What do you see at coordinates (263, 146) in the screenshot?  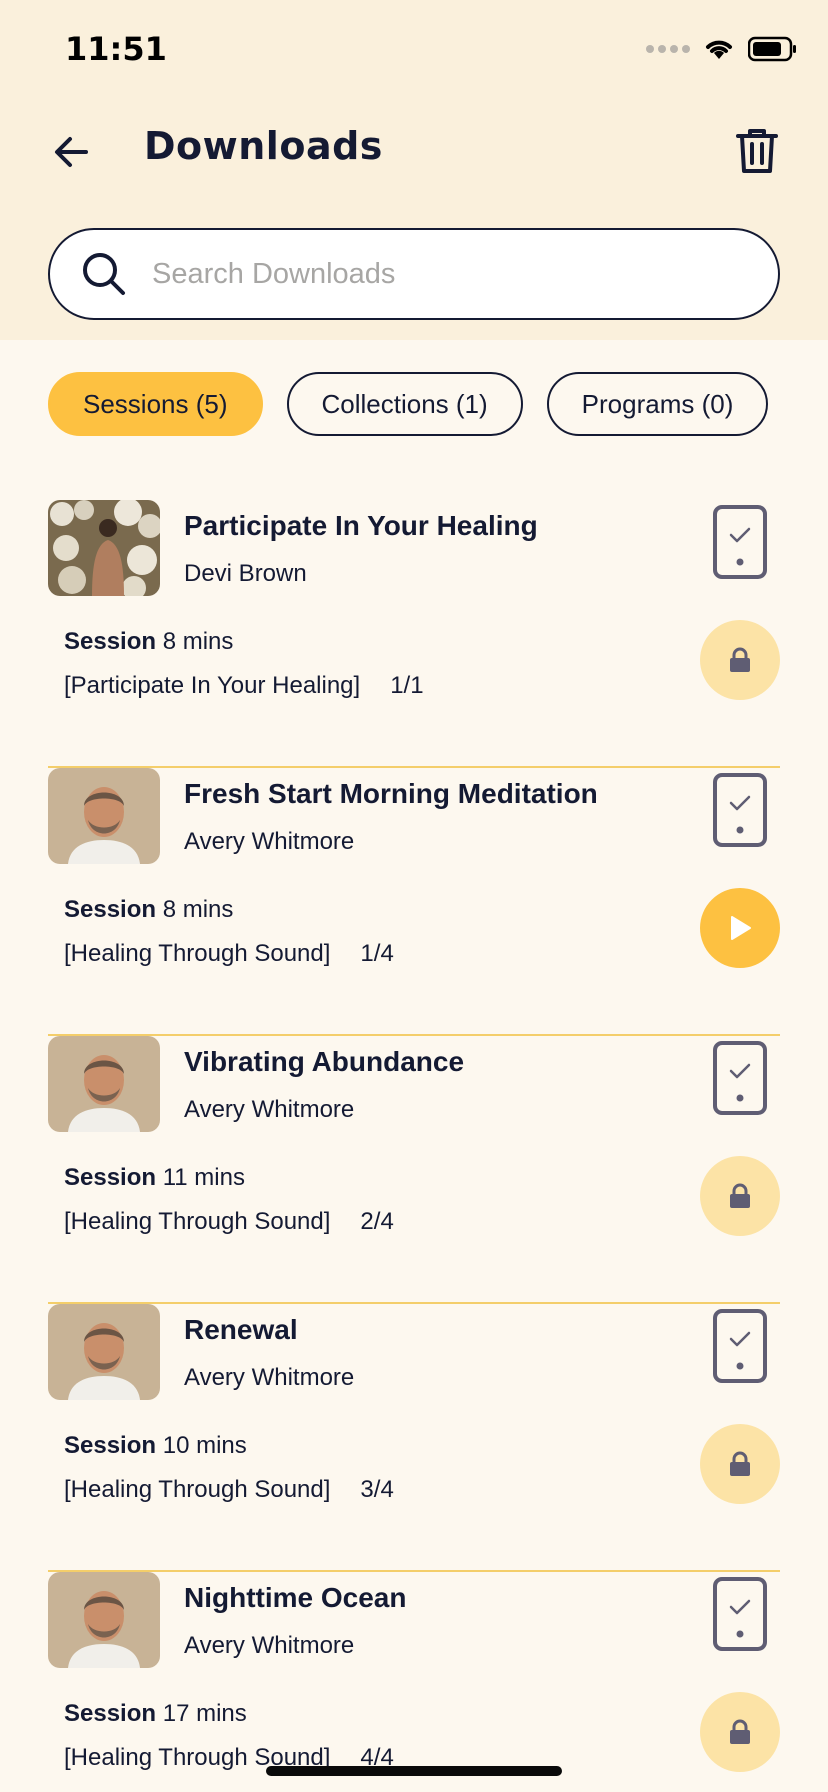 I see `page-title: Downloads` at bounding box center [263, 146].